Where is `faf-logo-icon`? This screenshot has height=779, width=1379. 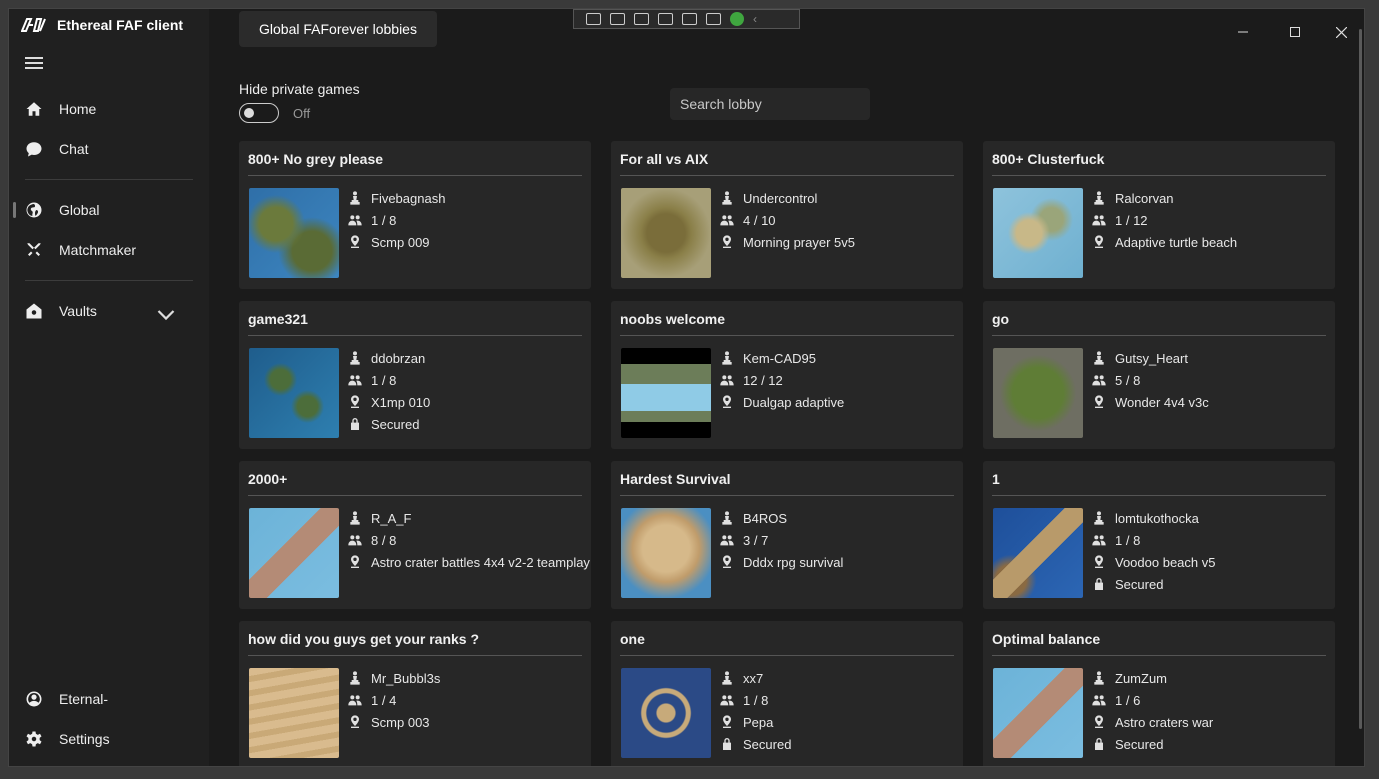
faf-logo-icon is located at coordinates (33, 25).